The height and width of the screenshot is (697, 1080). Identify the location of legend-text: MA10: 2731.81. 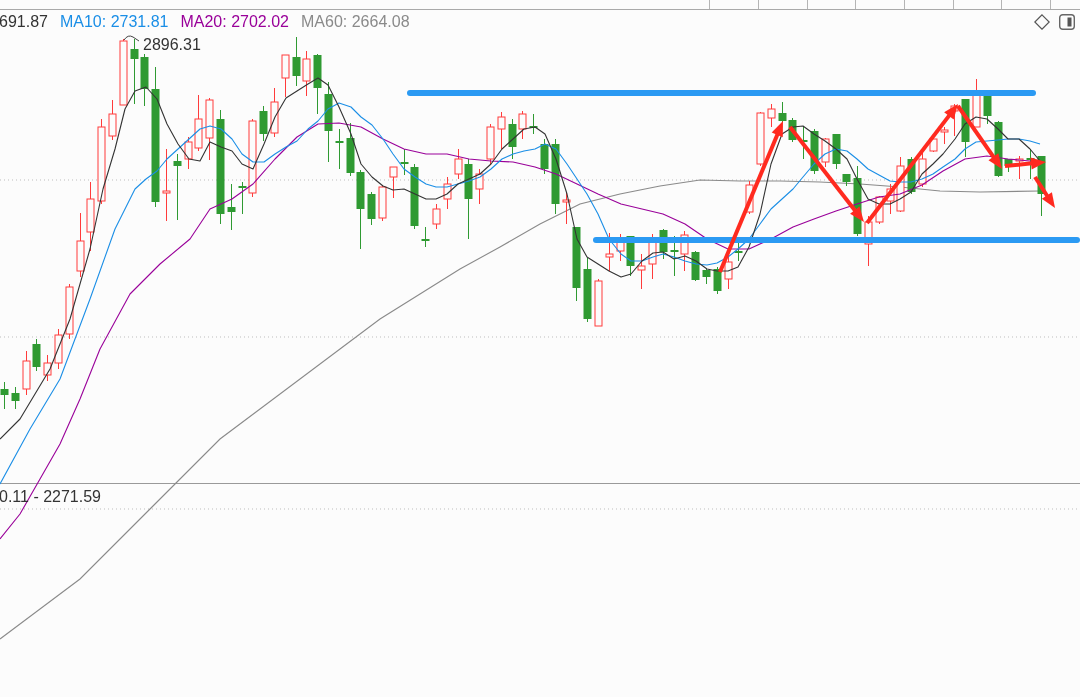
(114, 21).